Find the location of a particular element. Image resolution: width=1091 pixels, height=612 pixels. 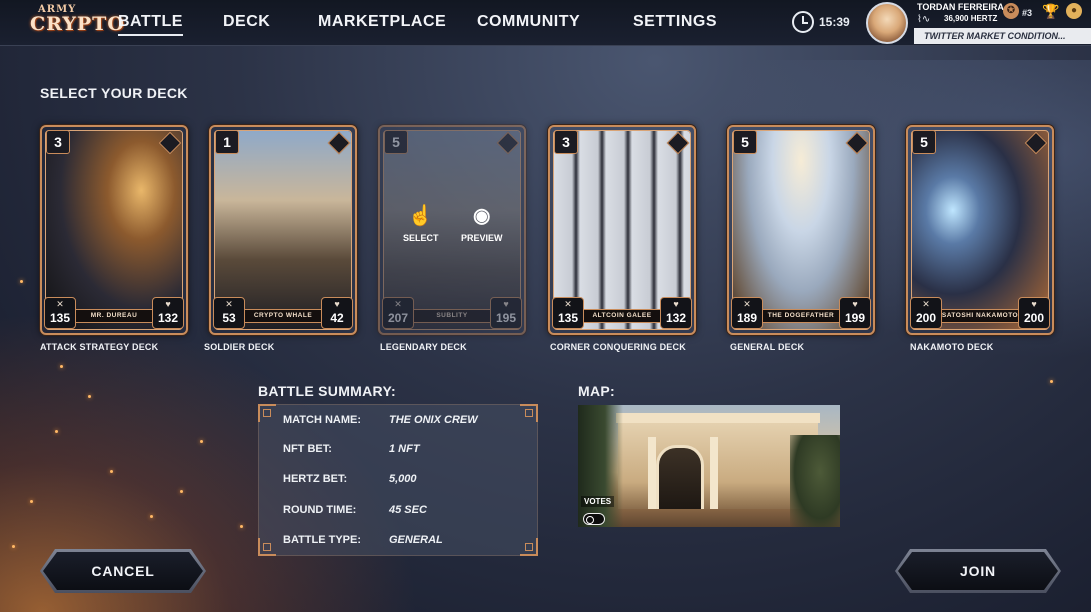

app-logo: ARMY CRYPTO is located at coordinates (77, 23).